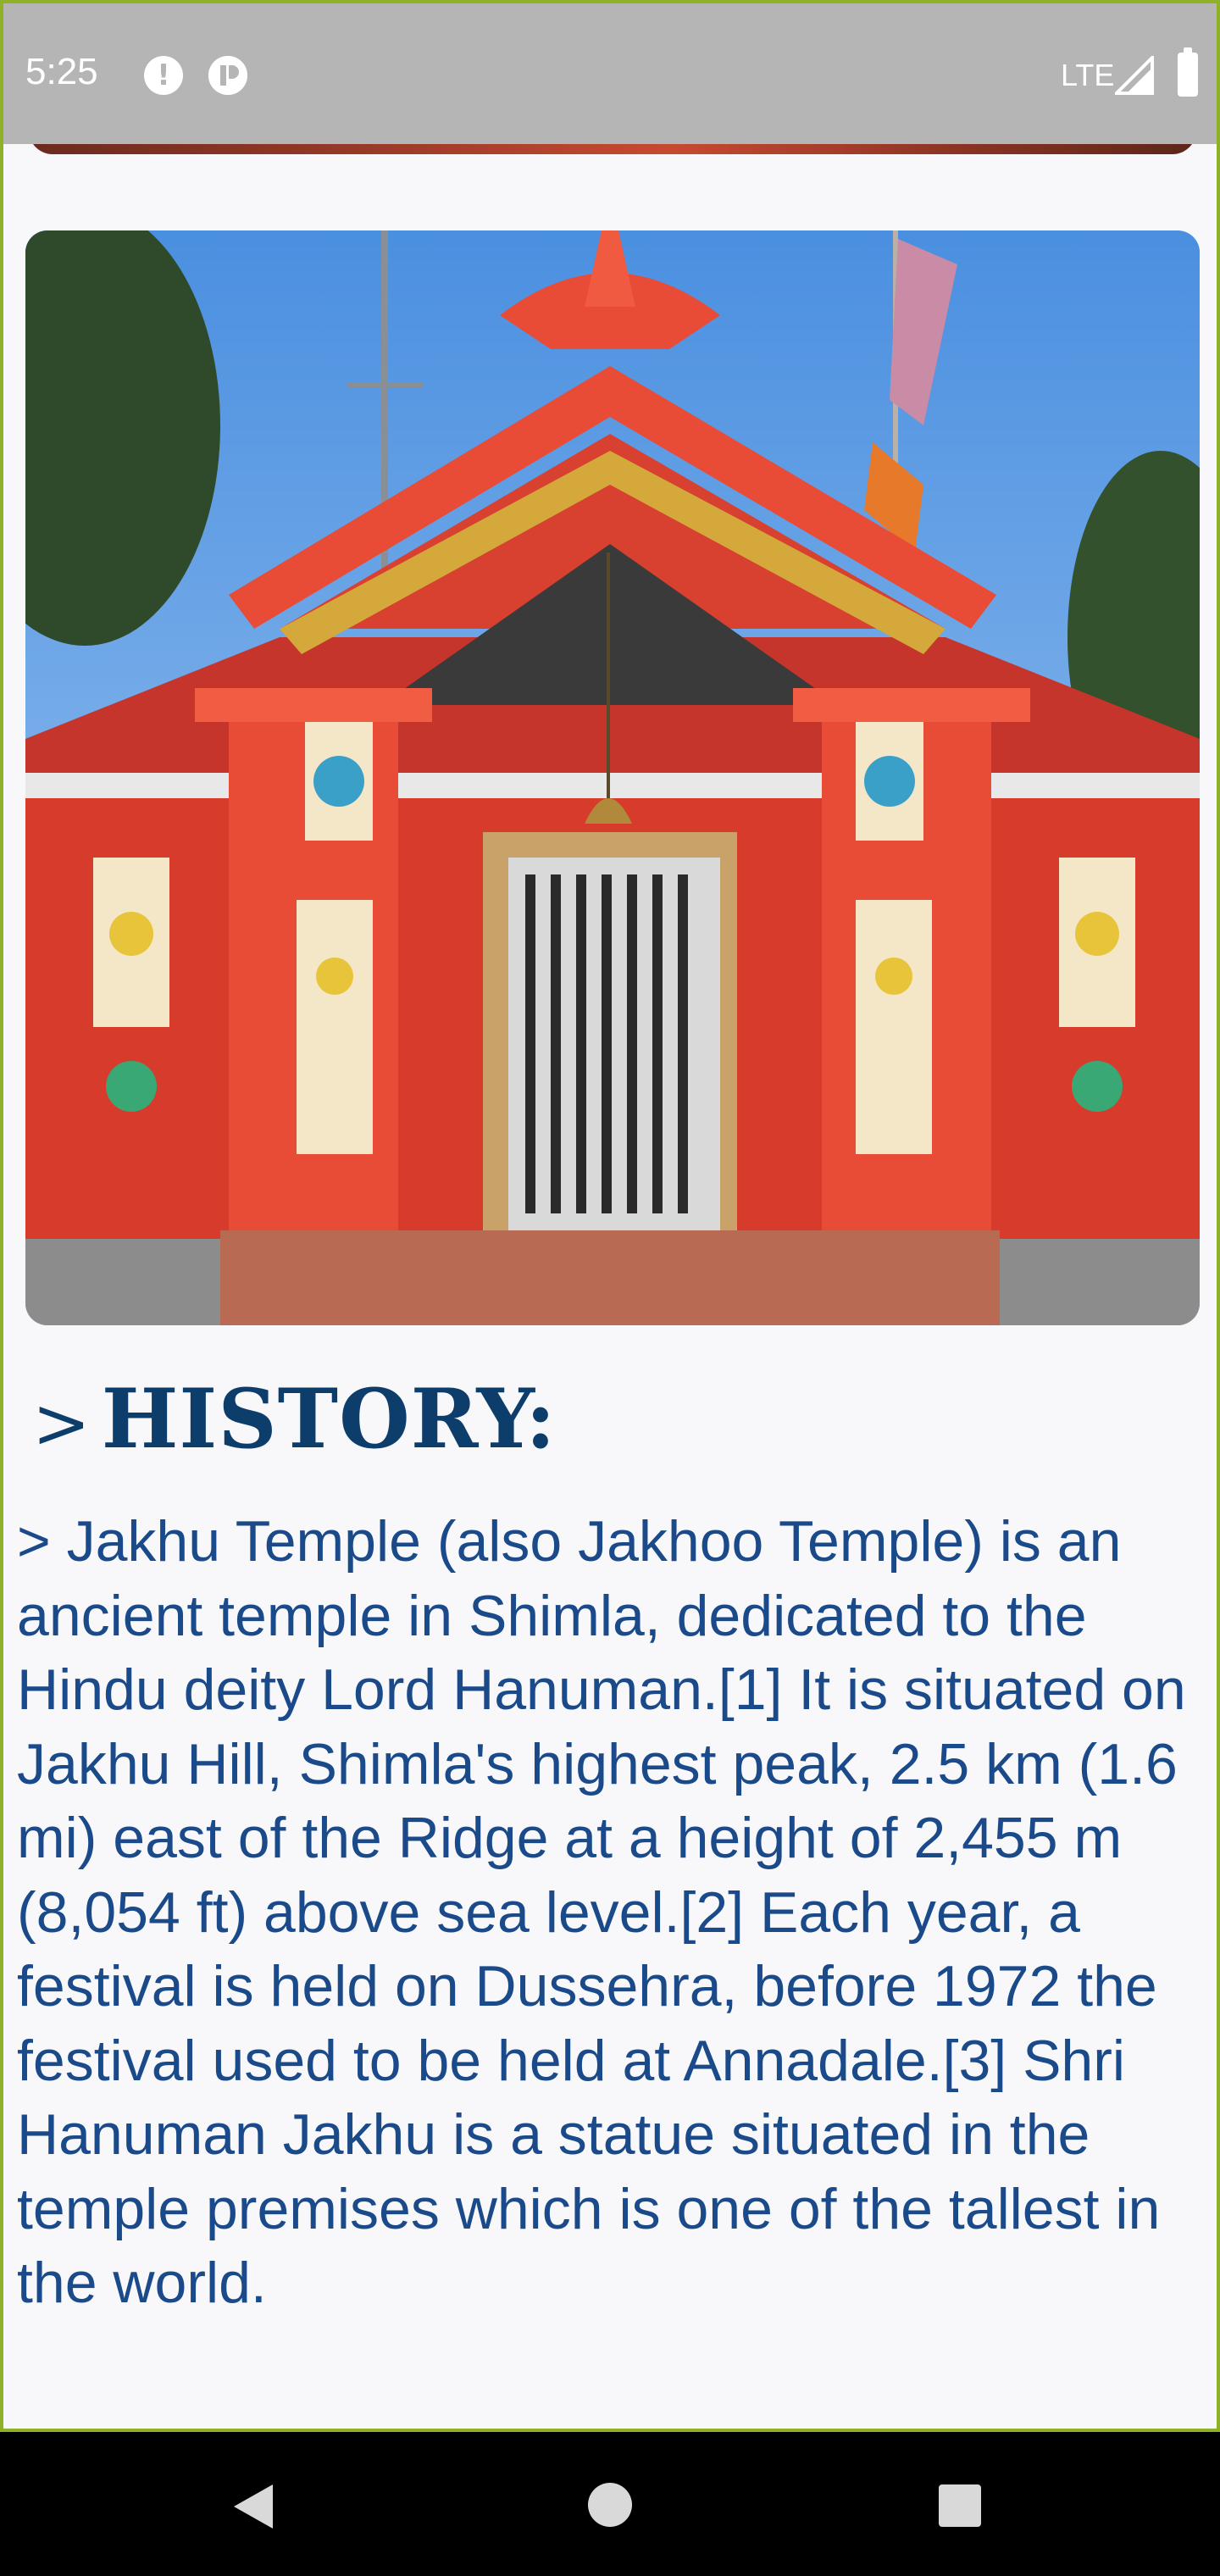  I want to click on heading-arrow: >, so click(62, 1424).